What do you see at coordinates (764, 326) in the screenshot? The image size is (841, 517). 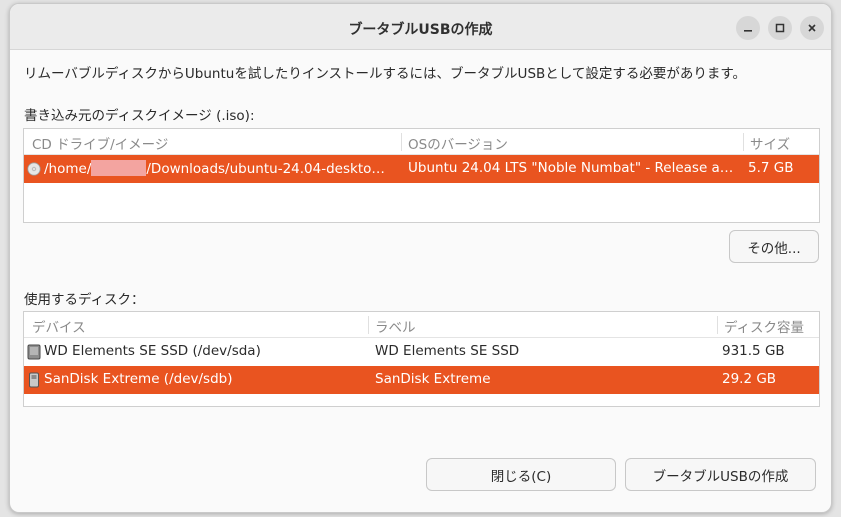 I see `column-header-capacity: ディスク容量` at bounding box center [764, 326].